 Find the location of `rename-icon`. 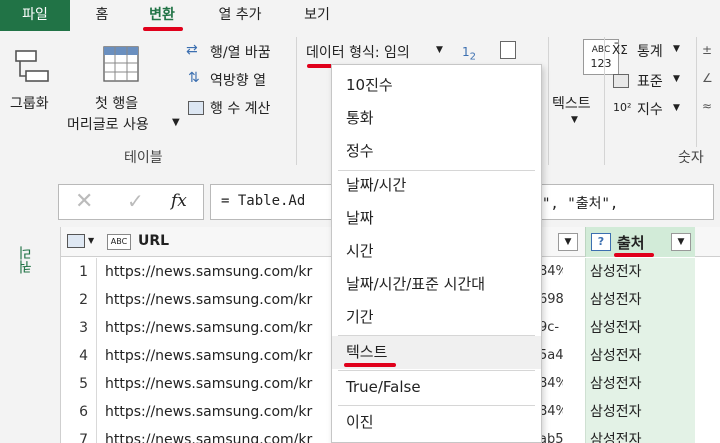

rename-icon is located at coordinates (508, 50).